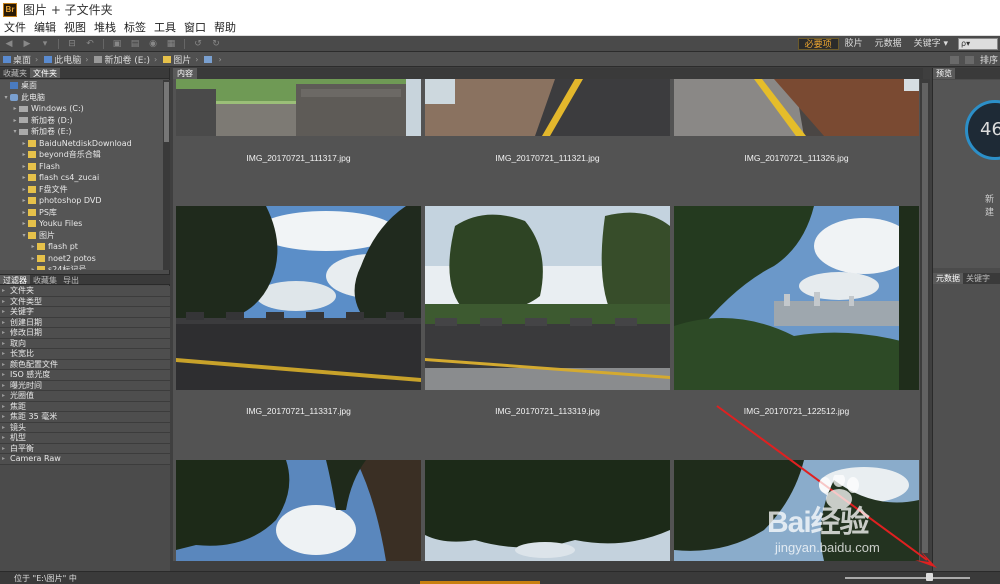  I want to click on tab-preview: 预览, so click(944, 73).